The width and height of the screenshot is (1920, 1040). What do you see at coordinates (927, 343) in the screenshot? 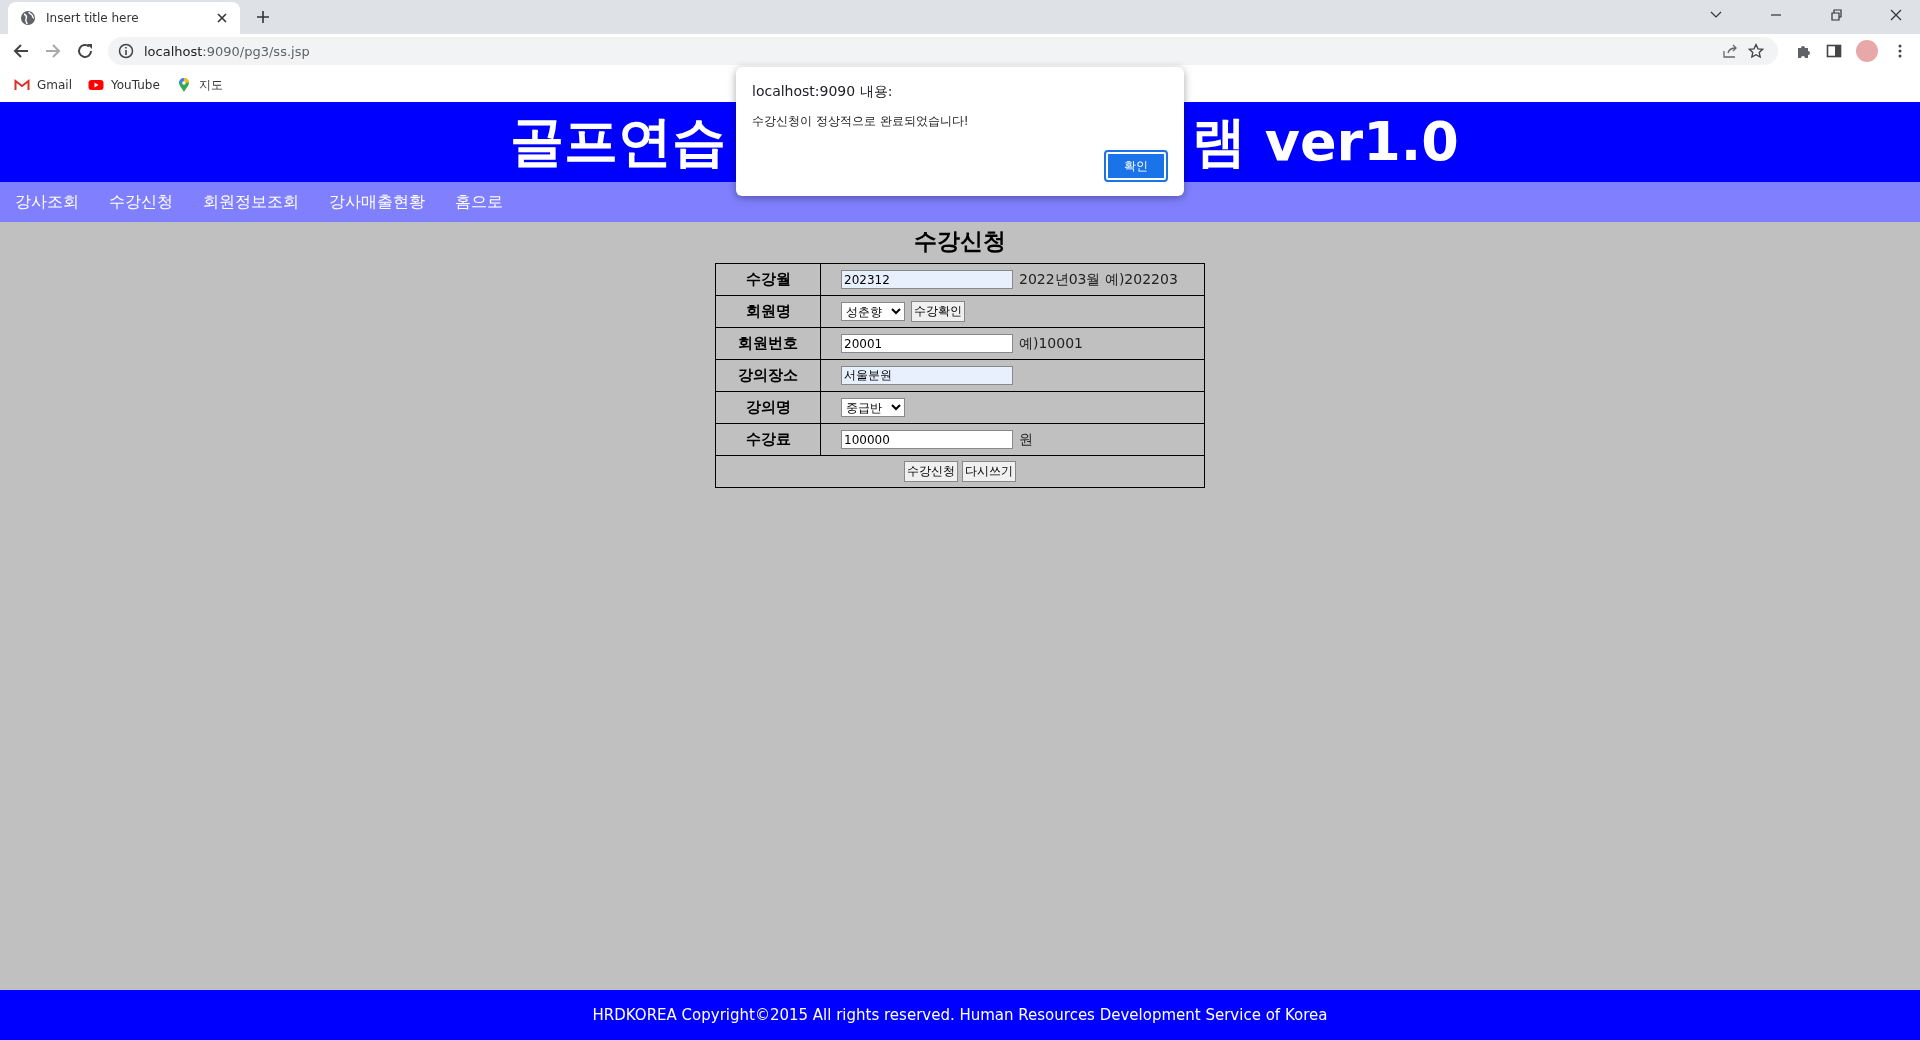
I see `input-field: 20001` at bounding box center [927, 343].